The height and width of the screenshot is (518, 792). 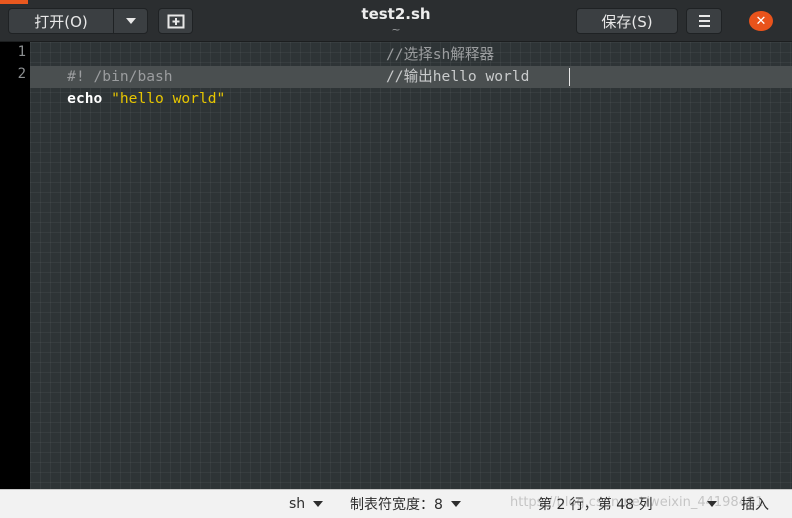 I want to click on save-button: 保存(S), so click(x=627, y=21).